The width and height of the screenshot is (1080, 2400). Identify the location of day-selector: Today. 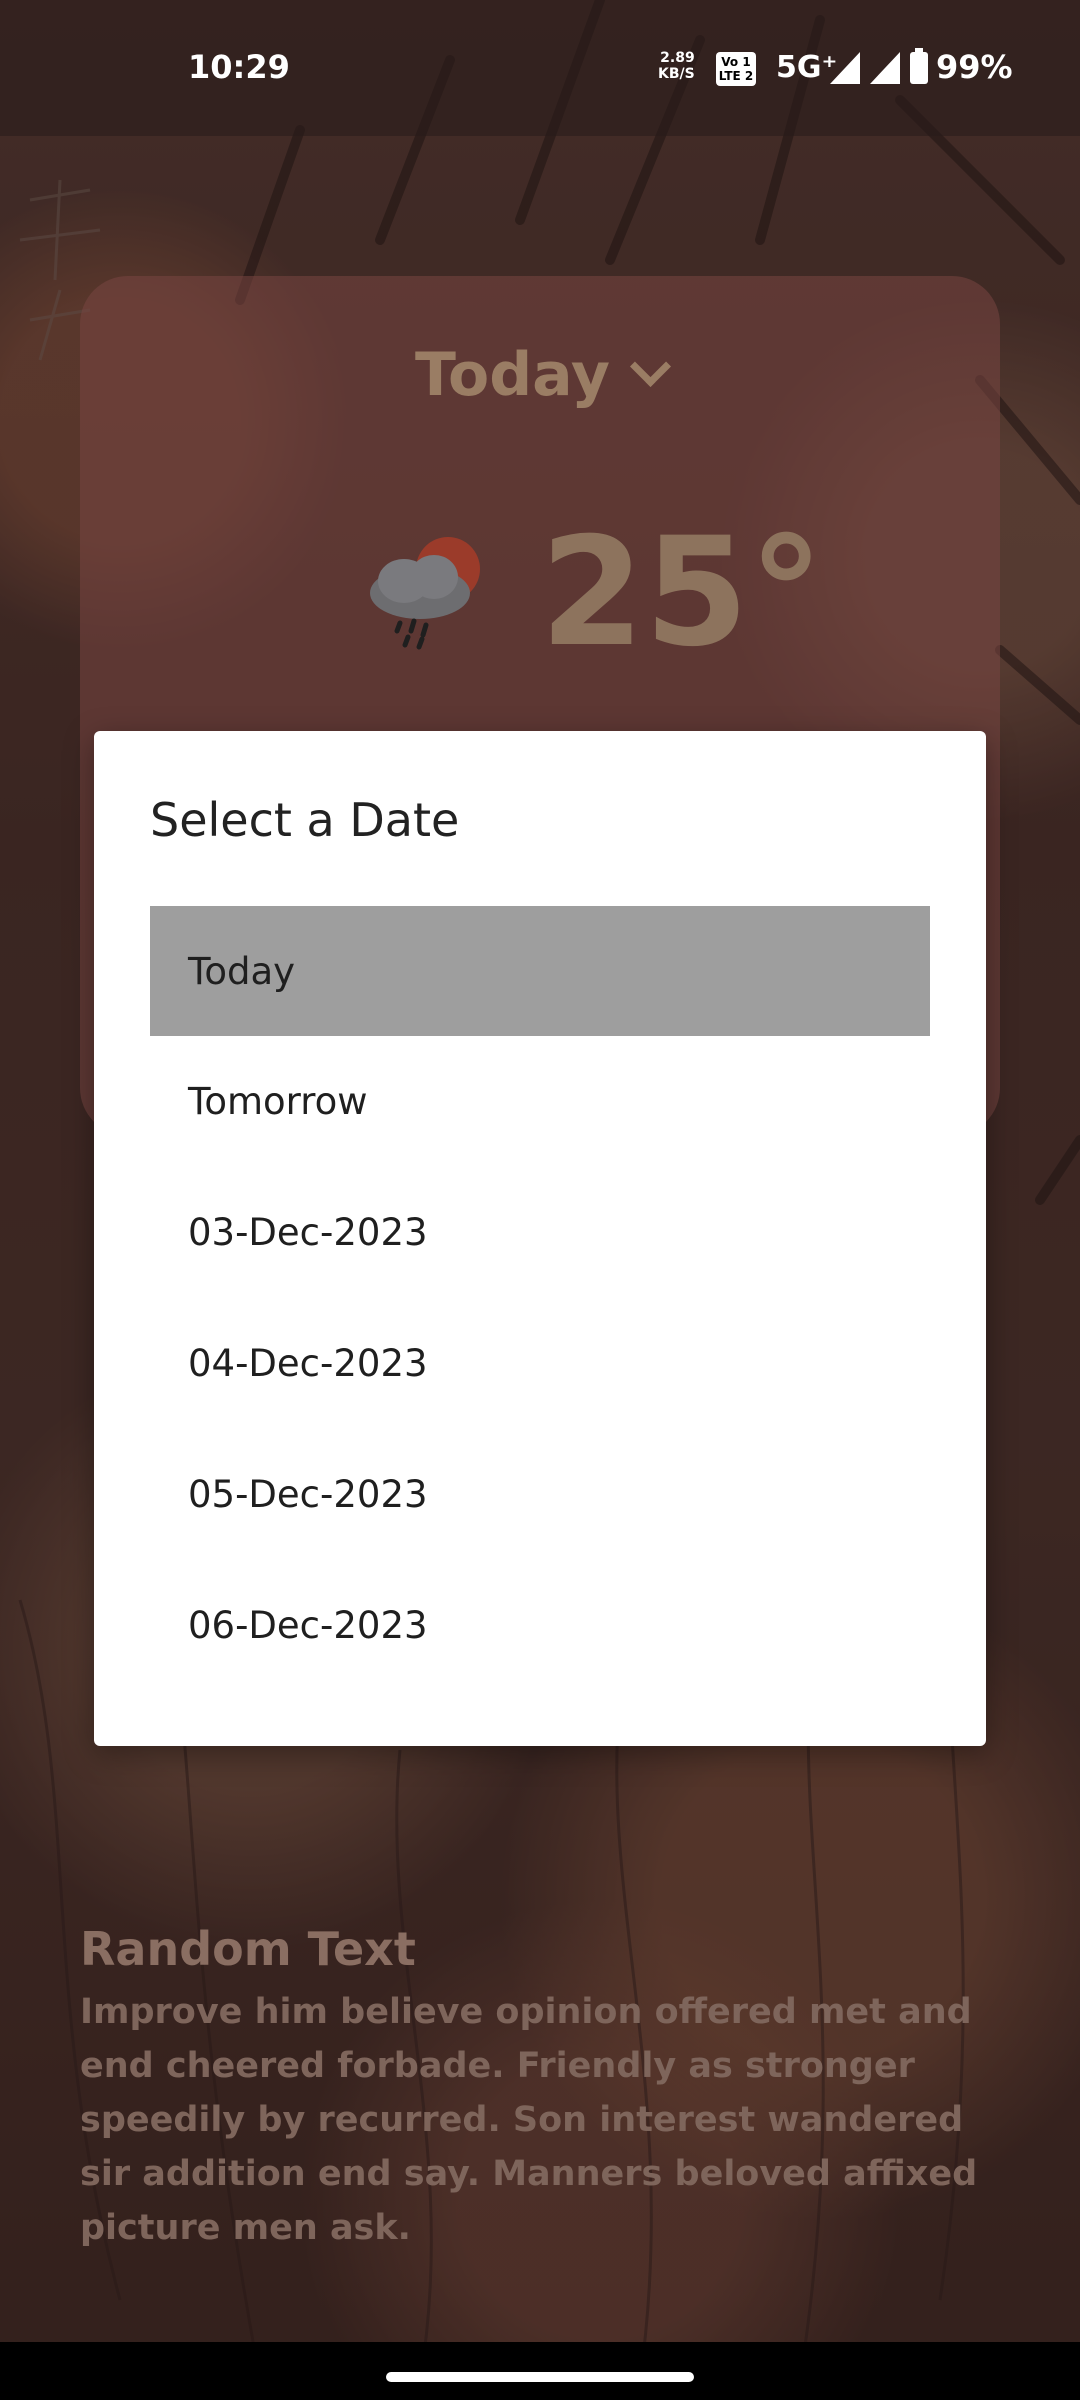
(540, 375).